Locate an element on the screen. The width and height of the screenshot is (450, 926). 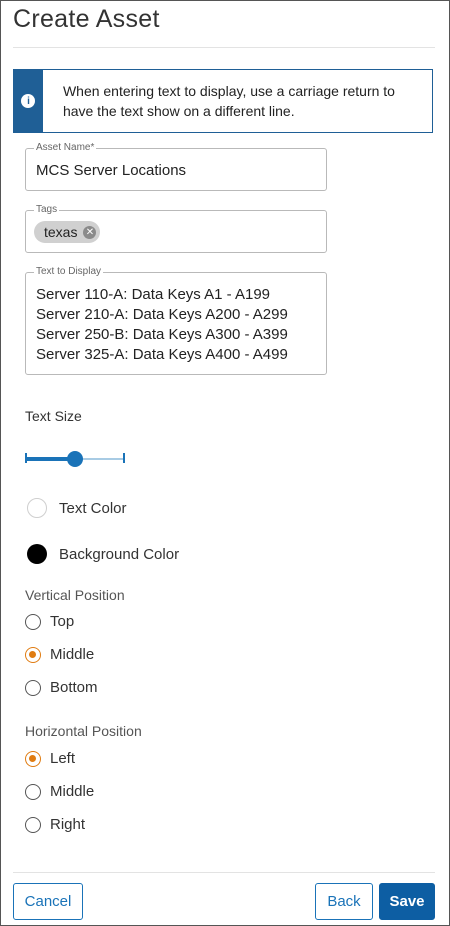
title-divider is located at coordinates (224, 47).